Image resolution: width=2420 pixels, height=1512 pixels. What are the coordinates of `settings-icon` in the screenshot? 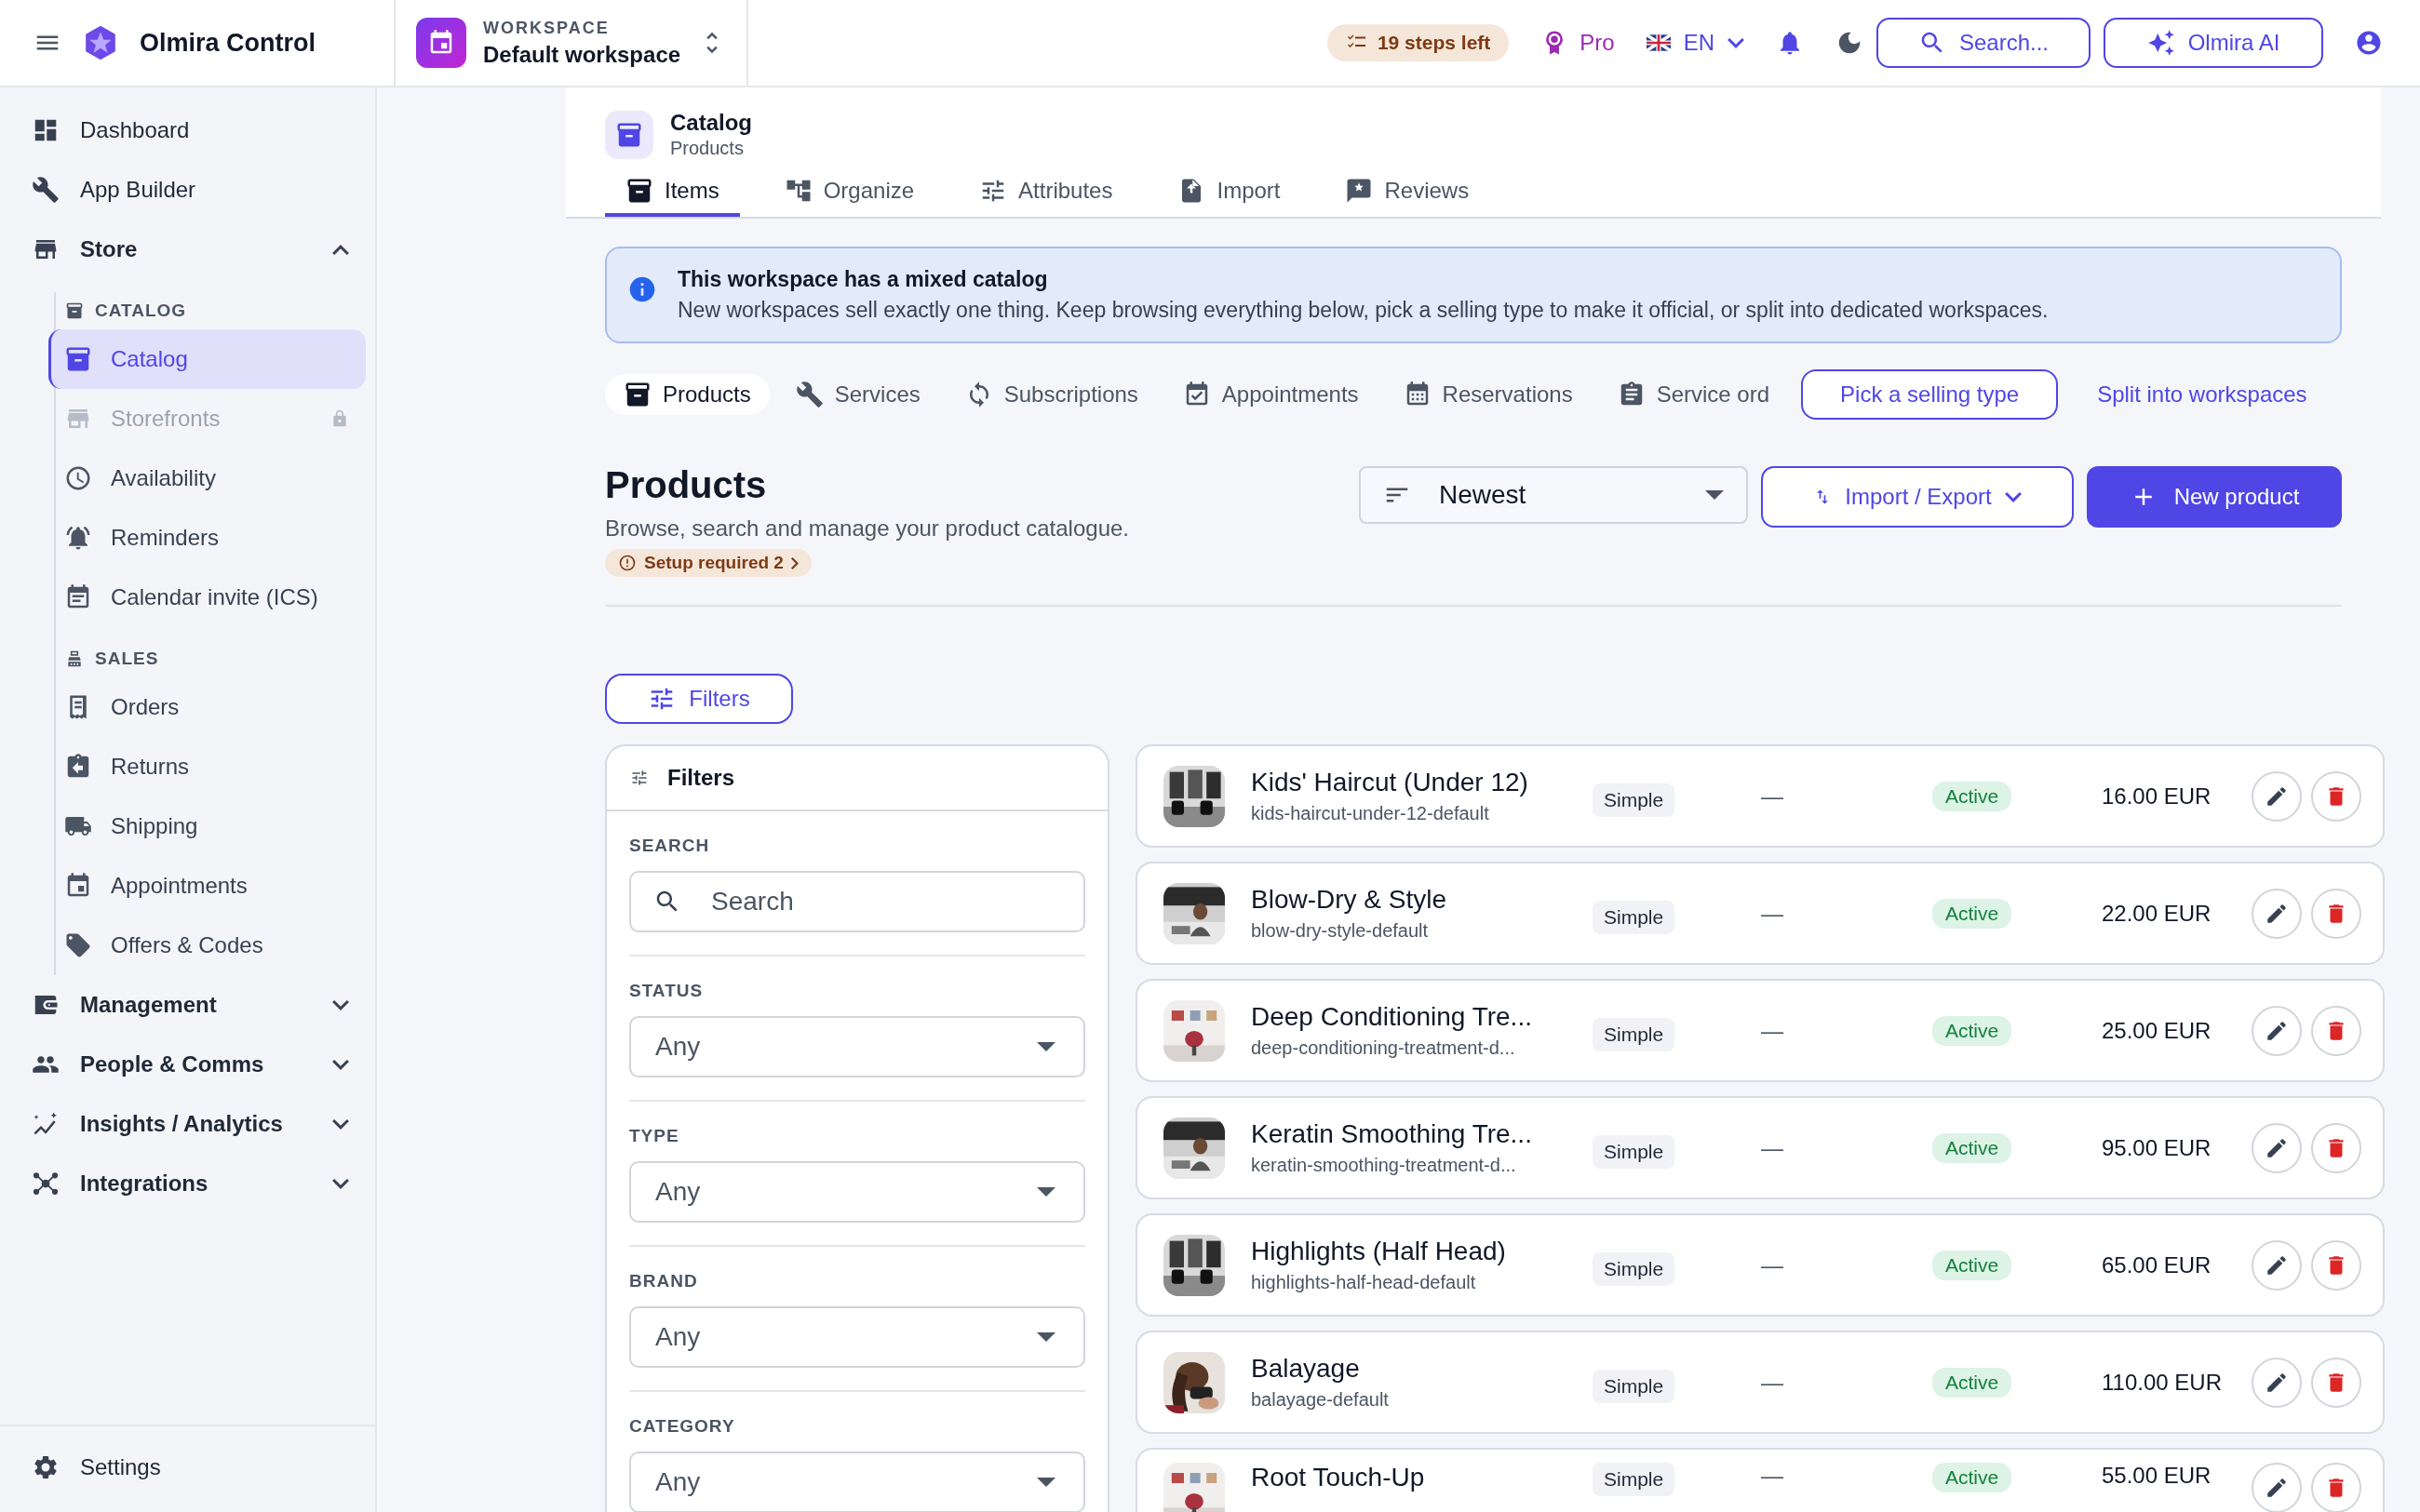 It's located at (46, 1467).